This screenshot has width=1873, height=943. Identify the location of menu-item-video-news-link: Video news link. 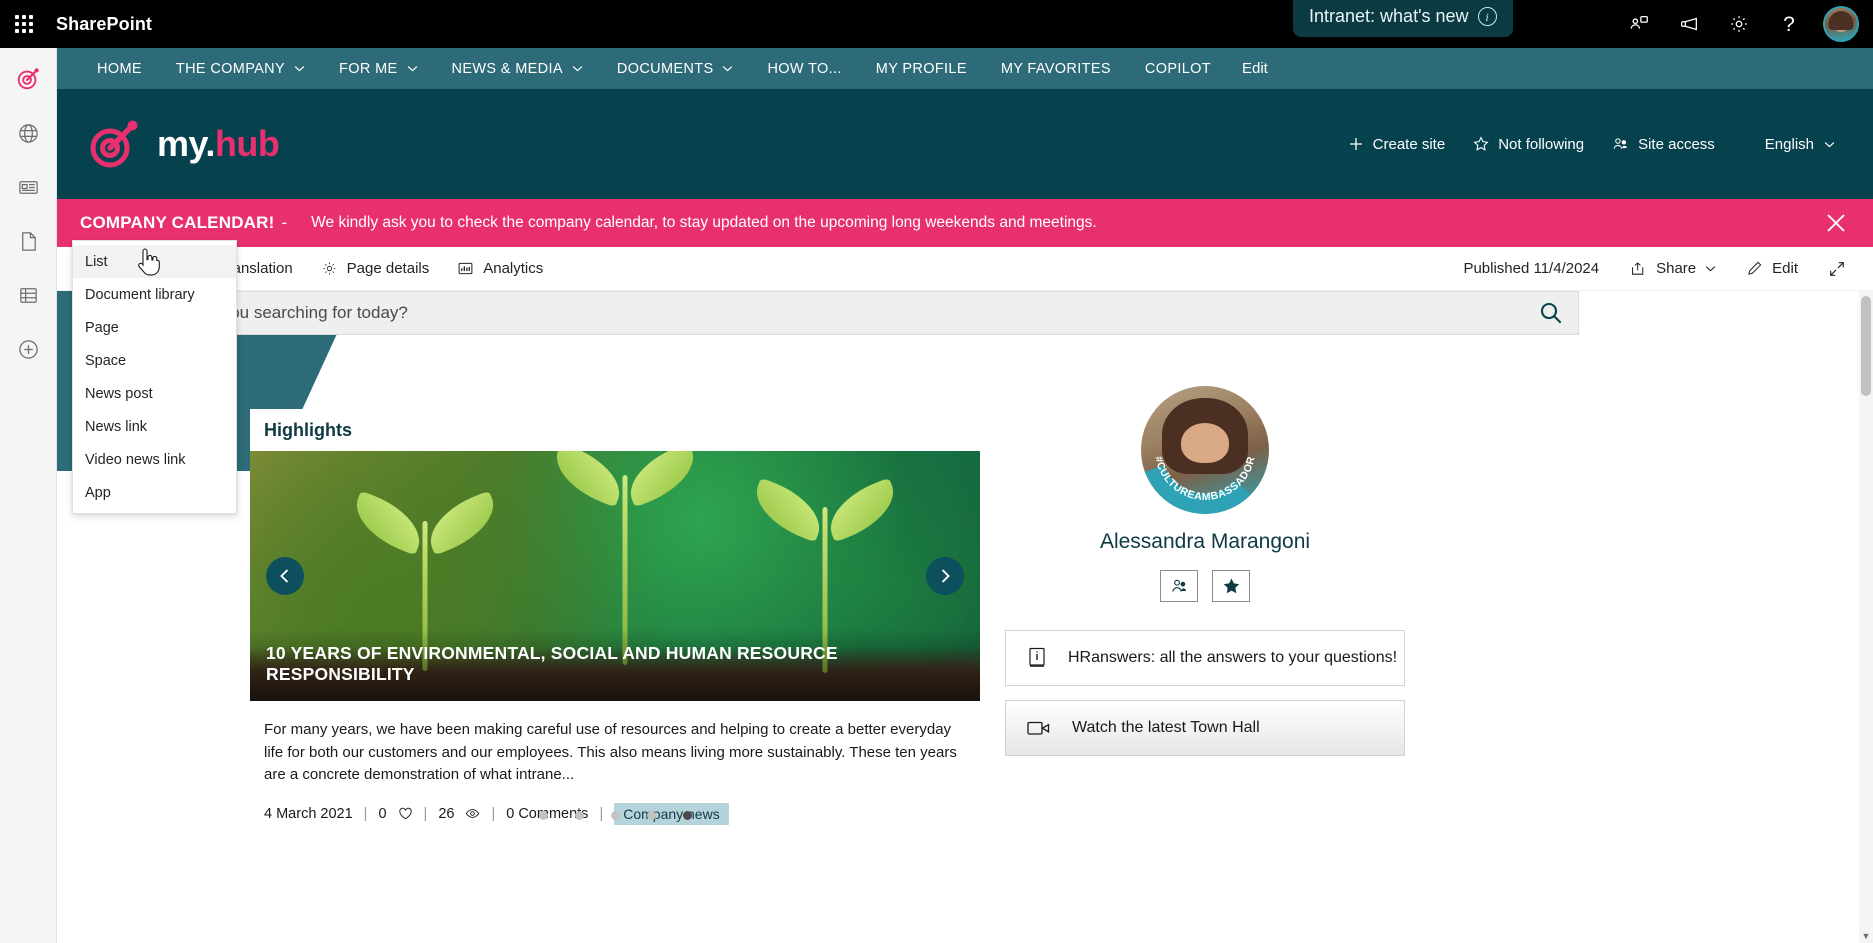
(154, 459).